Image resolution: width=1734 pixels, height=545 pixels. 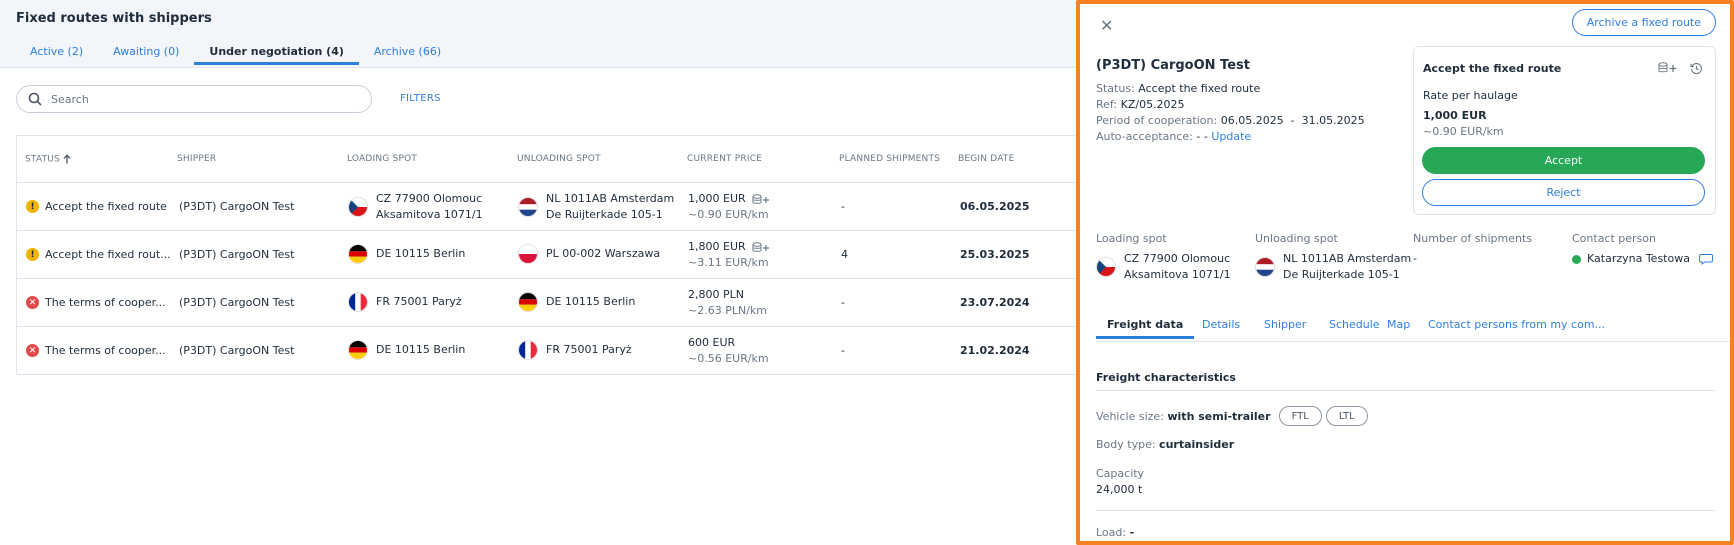 I want to click on tab-active: Active (2), so click(x=57, y=55).